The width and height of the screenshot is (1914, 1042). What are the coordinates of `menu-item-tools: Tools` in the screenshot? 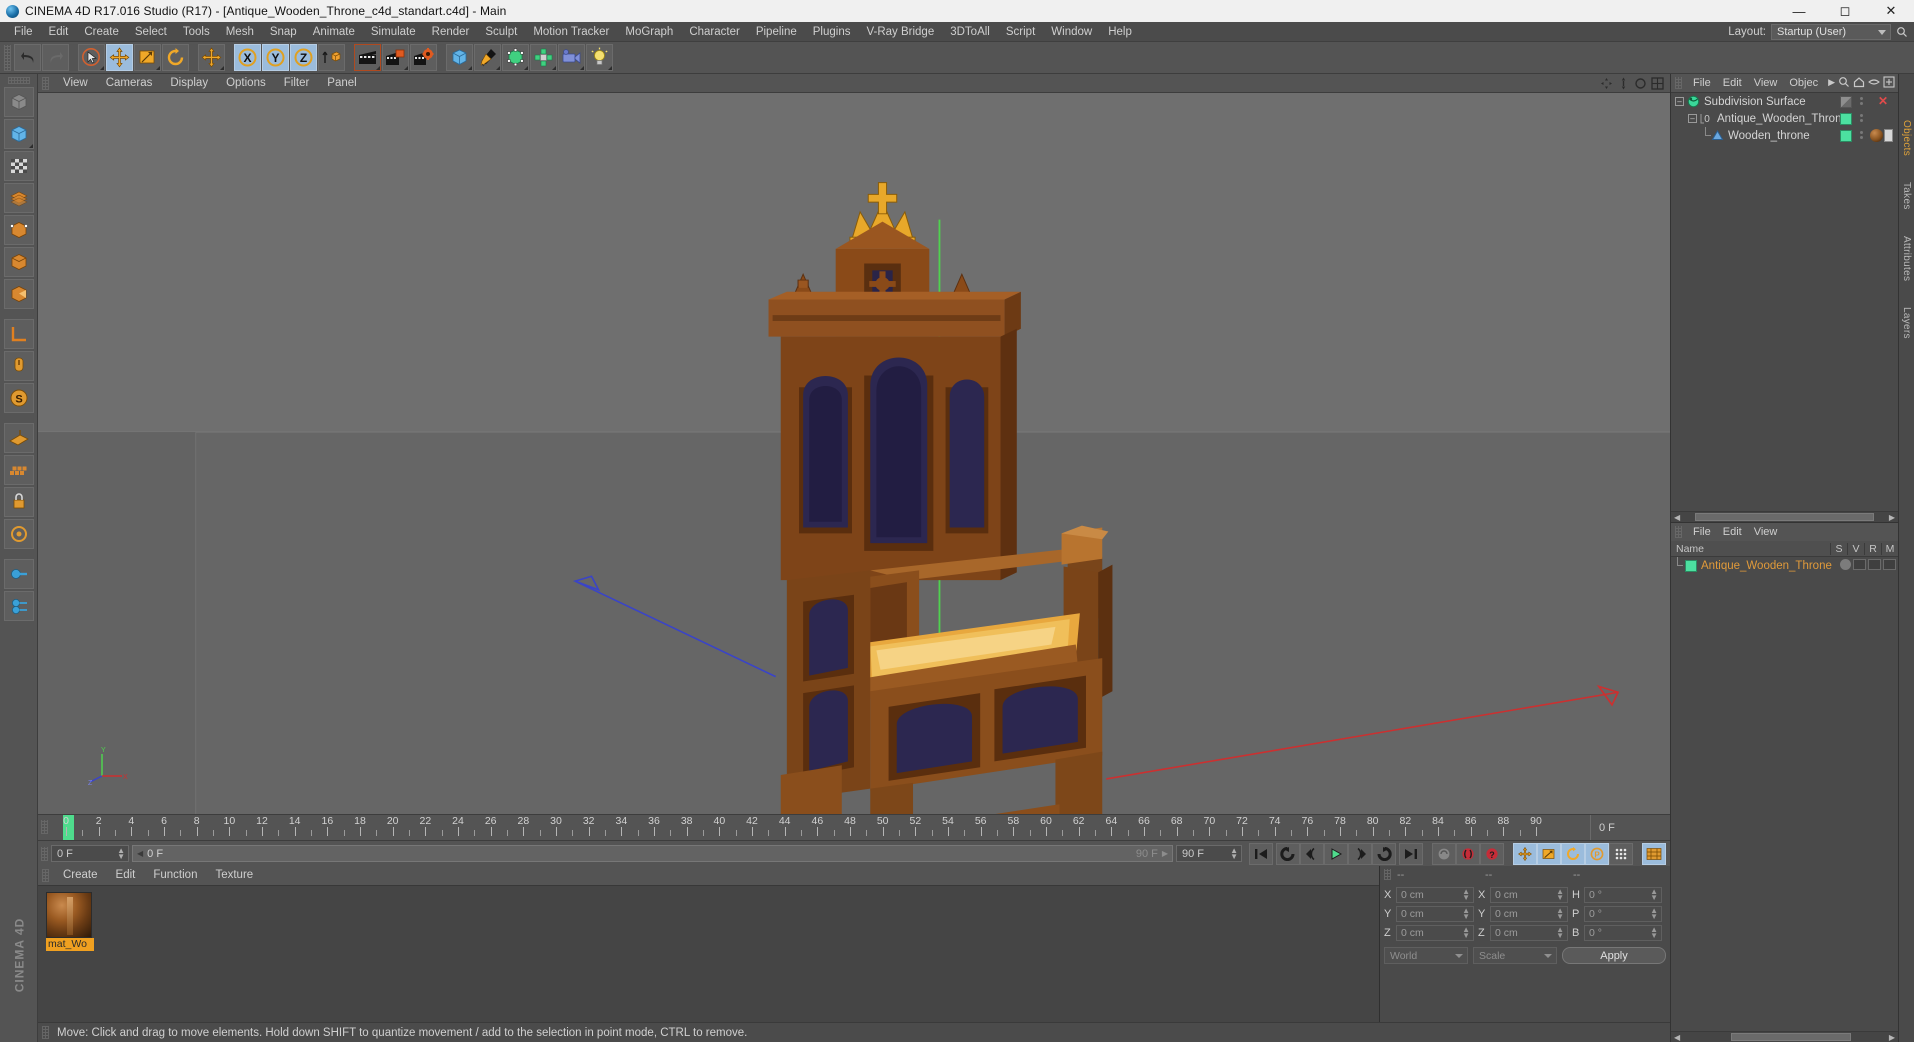 It's located at (196, 32).